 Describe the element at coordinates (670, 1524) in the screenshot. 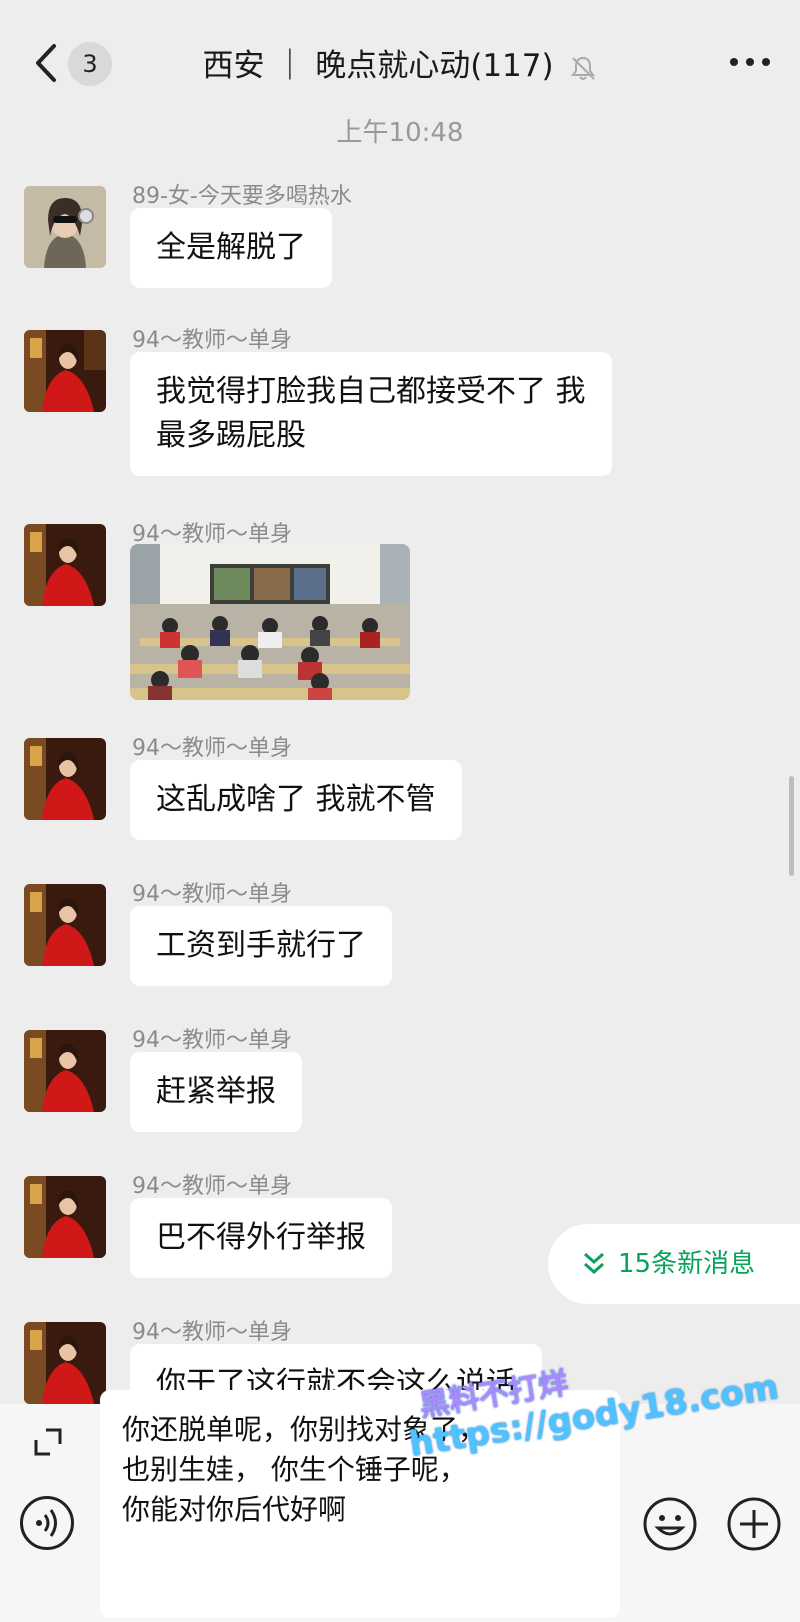

I see `emoji-button` at that location.